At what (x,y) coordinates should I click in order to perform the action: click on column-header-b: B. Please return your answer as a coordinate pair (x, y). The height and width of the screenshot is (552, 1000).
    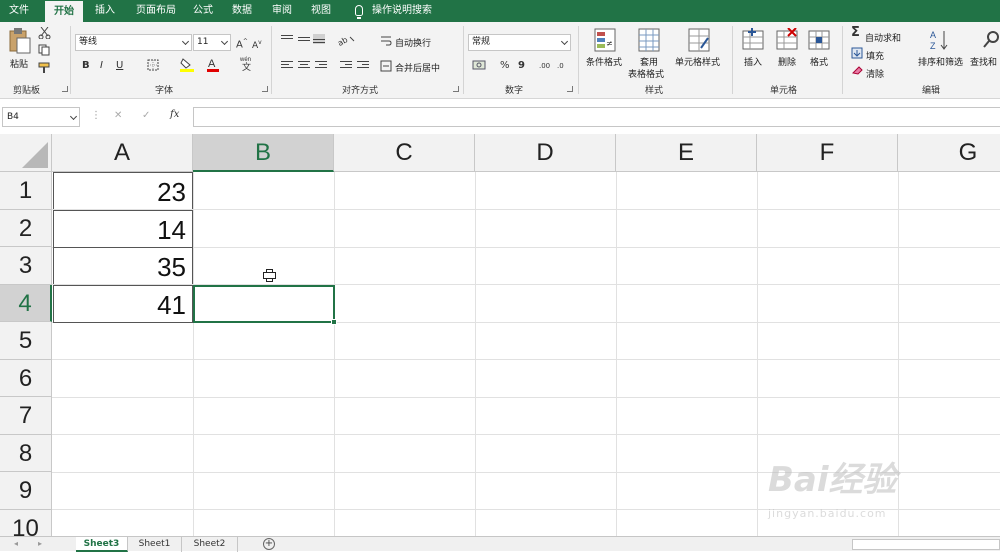
    Looking at the image, I should click on (263, 153).